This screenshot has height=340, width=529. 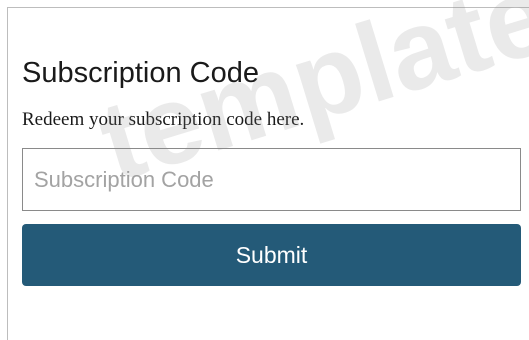 What do you see at coordinates (163, 119) in the screenshot?
I see `redeem-description: Redeem your subscription code here.` at bounding box center [163, 119].